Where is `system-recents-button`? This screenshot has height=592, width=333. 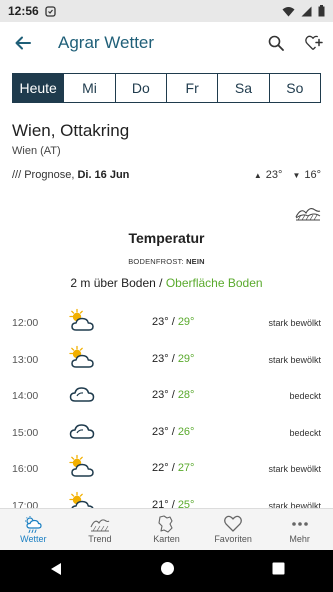
system-recents-button is located at coordinates (278, 571).